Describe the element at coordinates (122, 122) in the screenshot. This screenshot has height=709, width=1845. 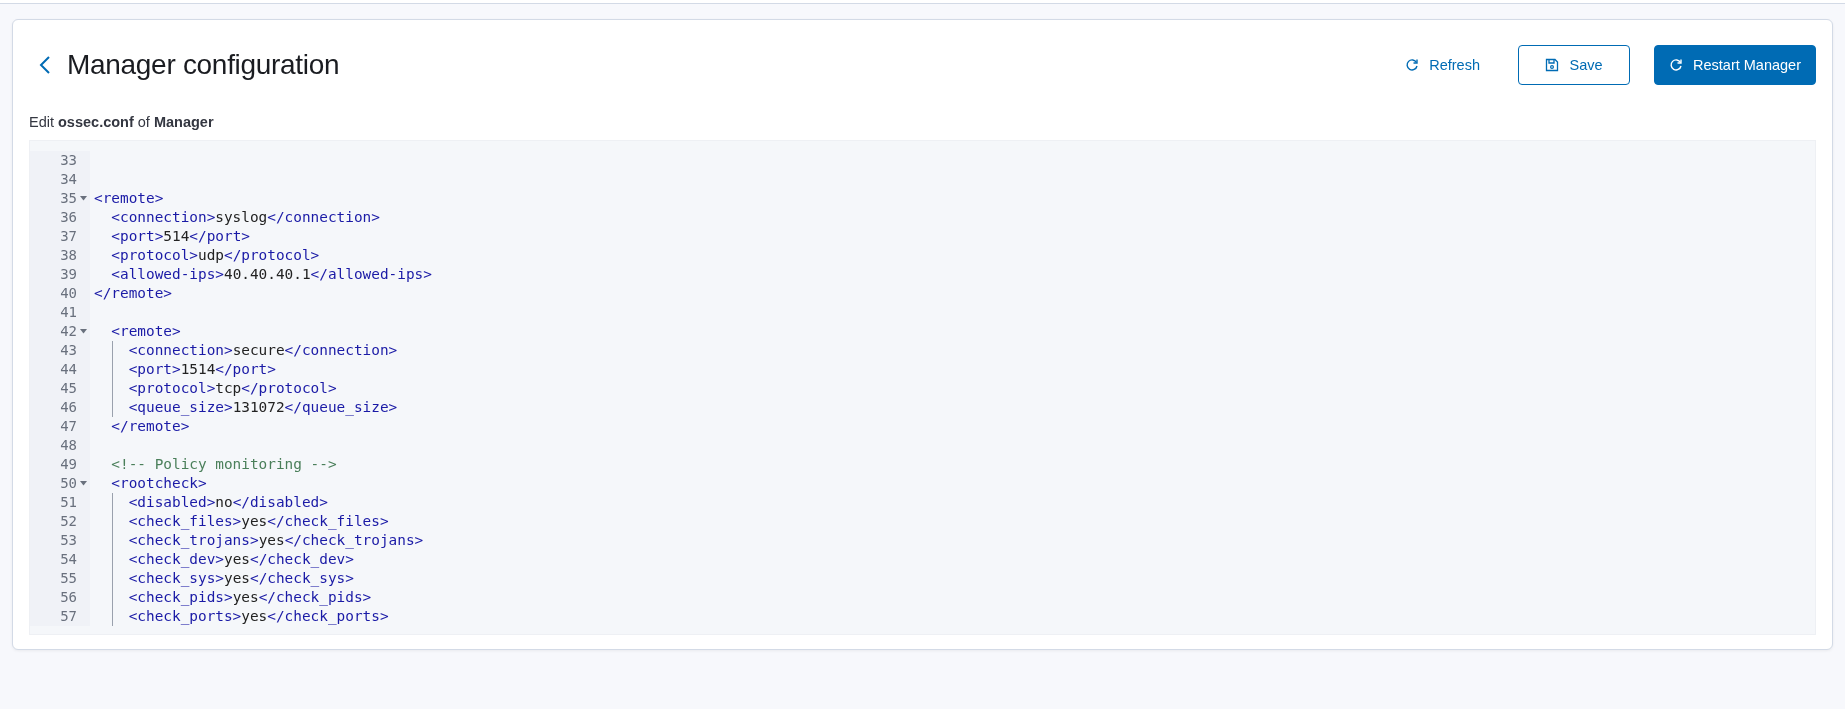
I see `file-caption: Edit ossec.conf of Manager` at that location.